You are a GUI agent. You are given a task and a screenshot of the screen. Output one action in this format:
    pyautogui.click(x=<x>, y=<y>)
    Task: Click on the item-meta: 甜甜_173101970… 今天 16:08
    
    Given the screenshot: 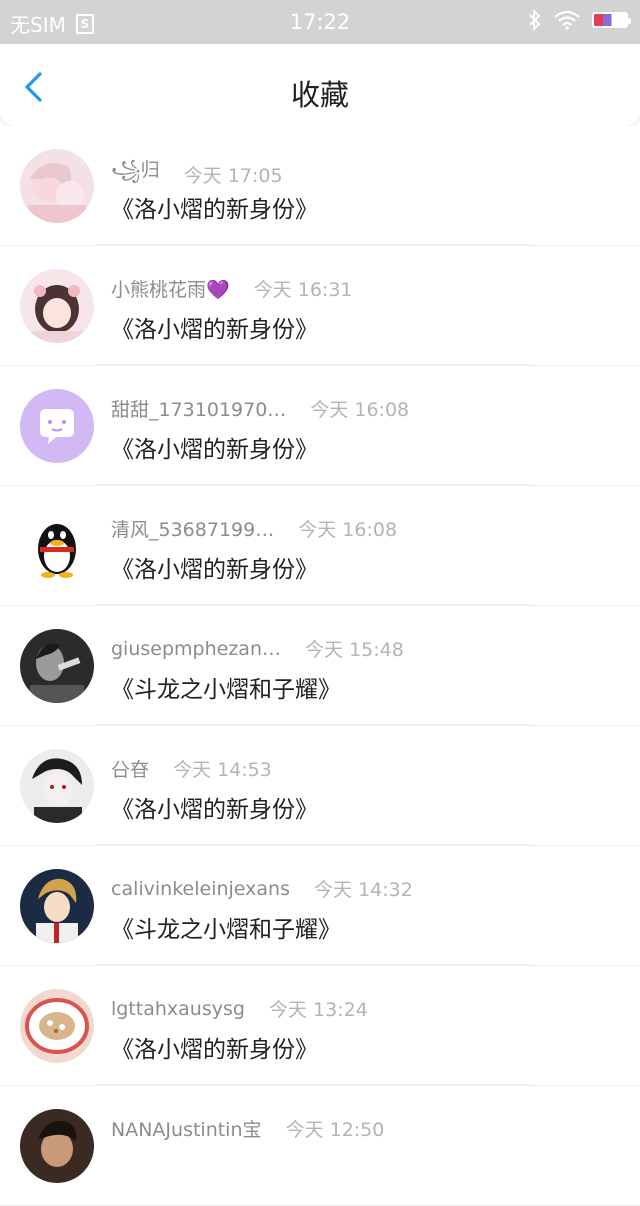 What is the action you would take?
    pyautogui.click(x=260, y=408)
    